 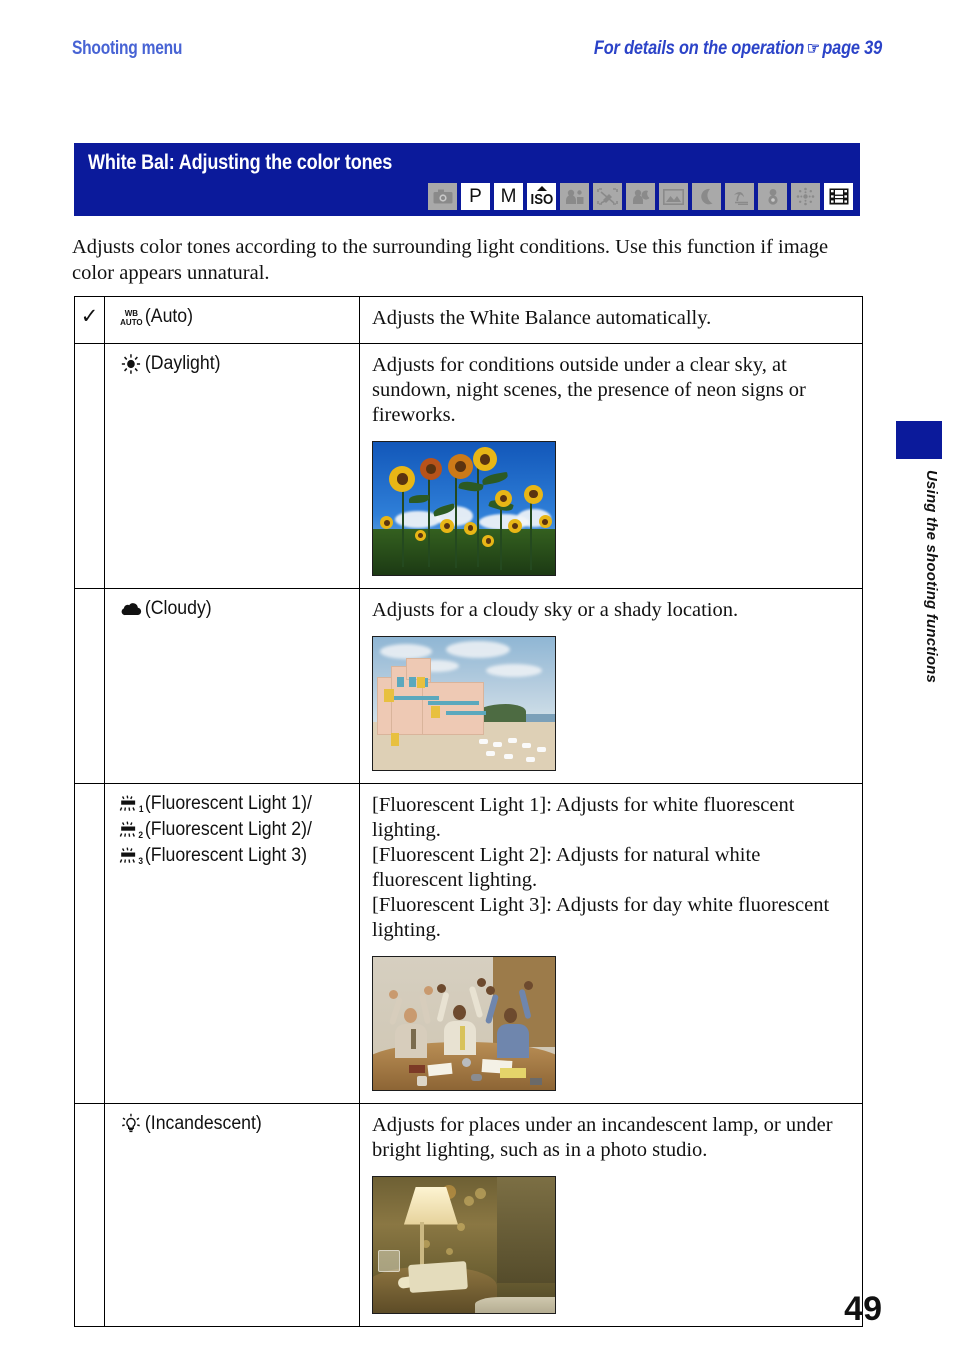 I want to click on landscape-mode-icon, so click(x=673, y=196).